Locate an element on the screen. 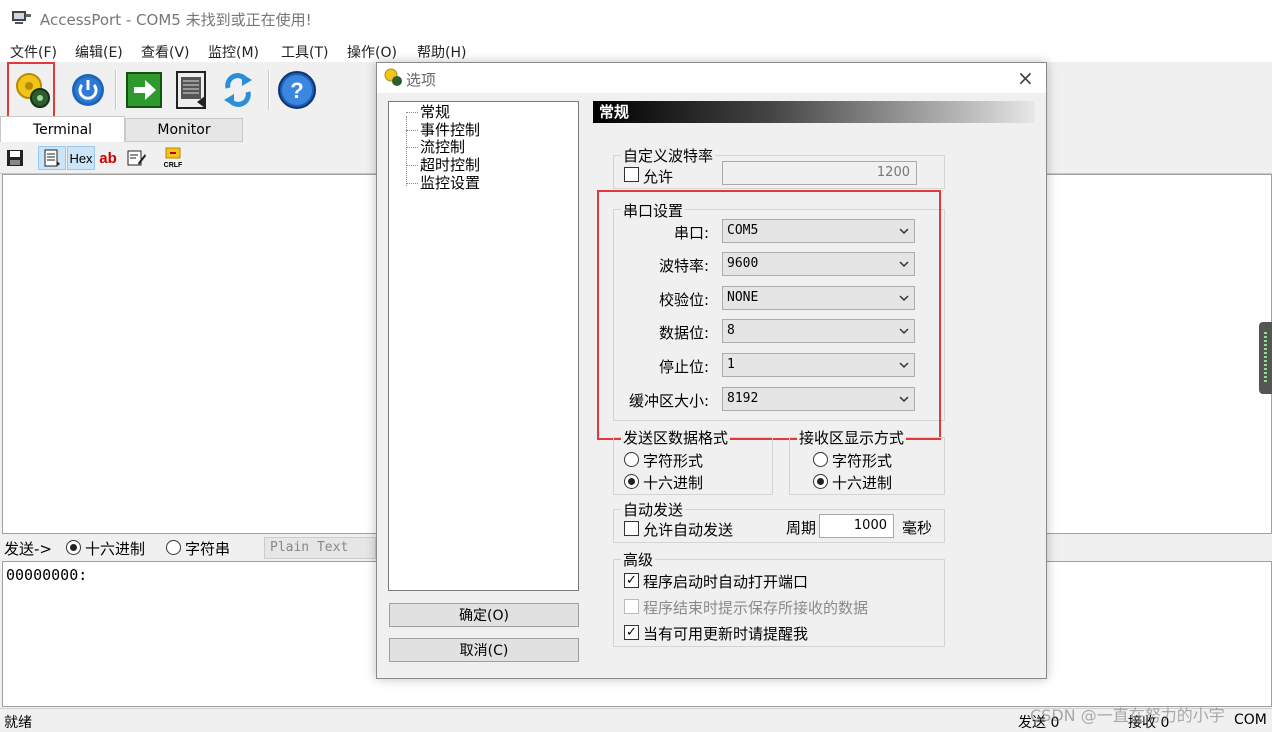  power-button is located at coordinates (88, 90).